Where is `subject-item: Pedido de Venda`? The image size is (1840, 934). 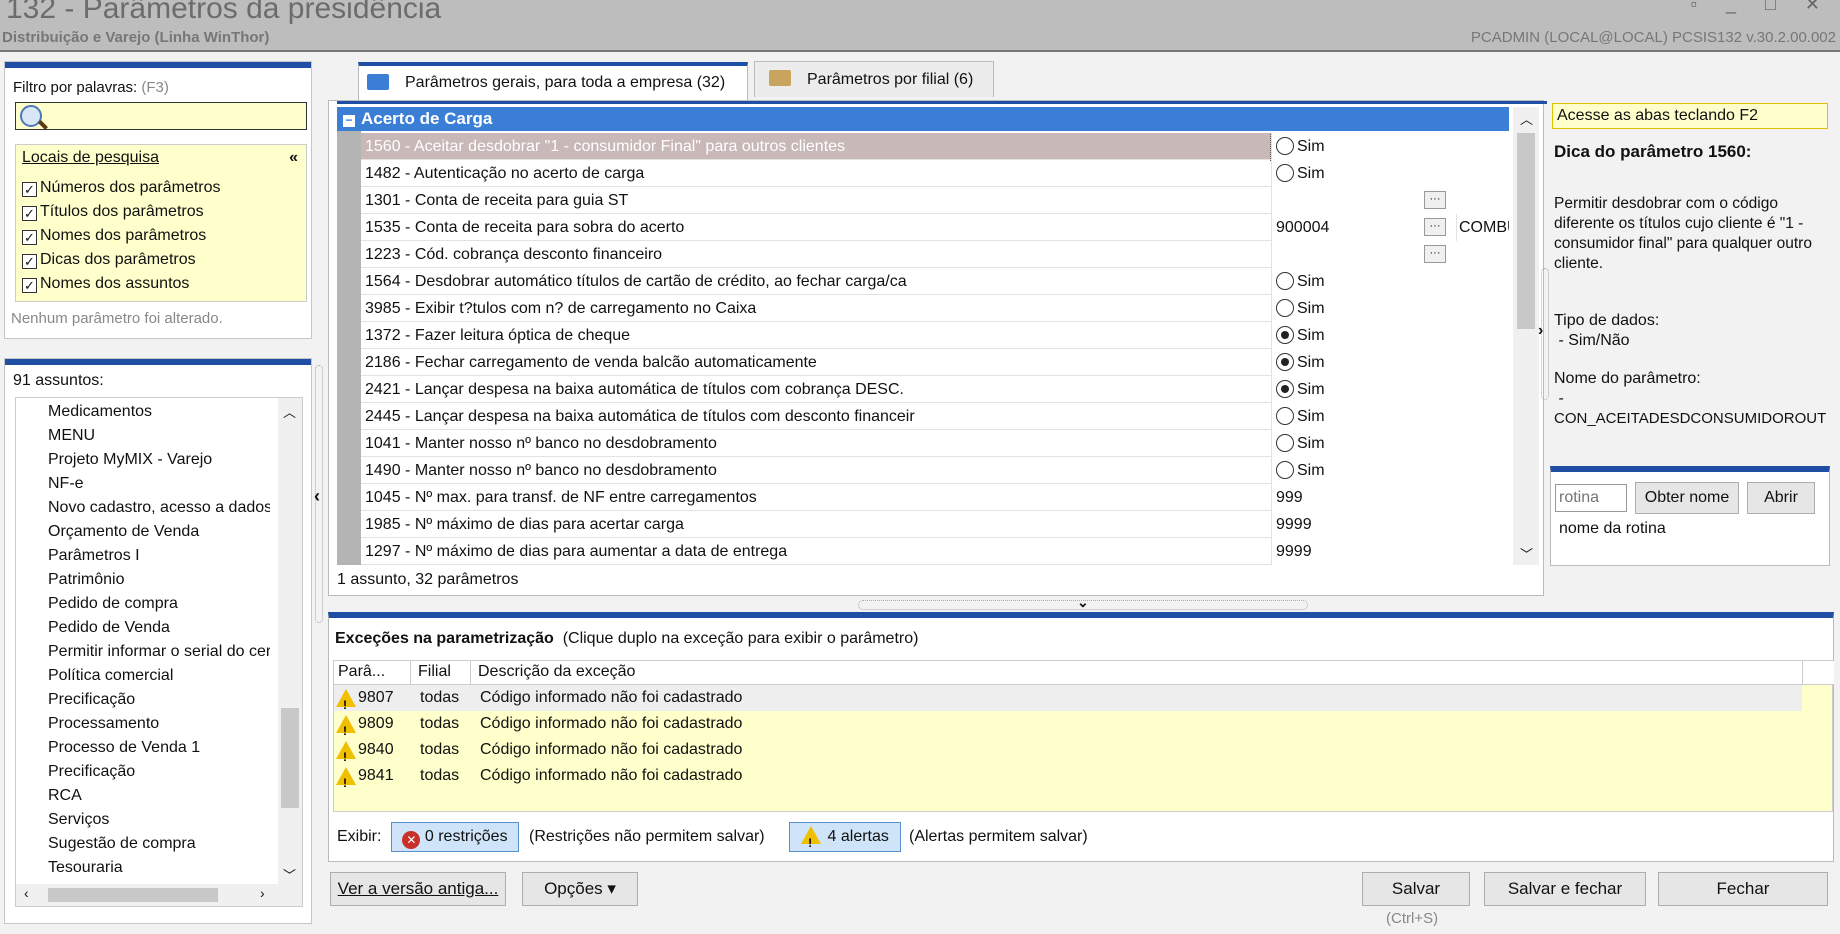 subject-item: Pedido de Venda is located at coordinates (159, 628).